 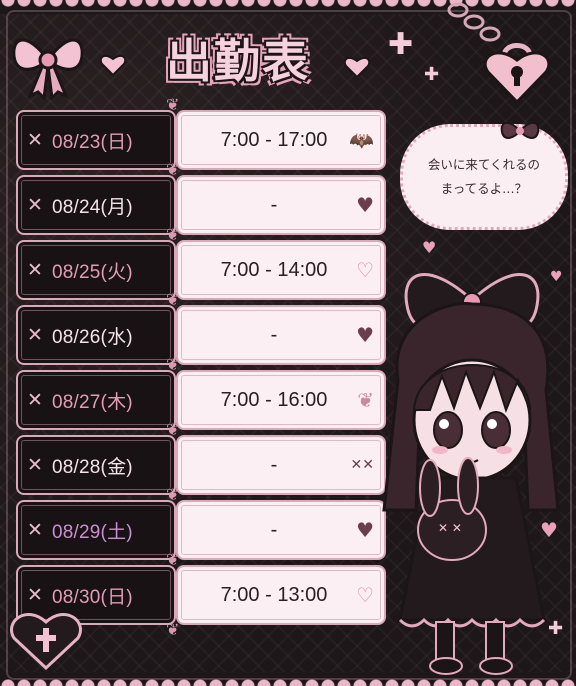 I want to click on schedule-row: ✕ 08/23(日) 7:00 - 17:00 🦇, so click(x=201, y=140).